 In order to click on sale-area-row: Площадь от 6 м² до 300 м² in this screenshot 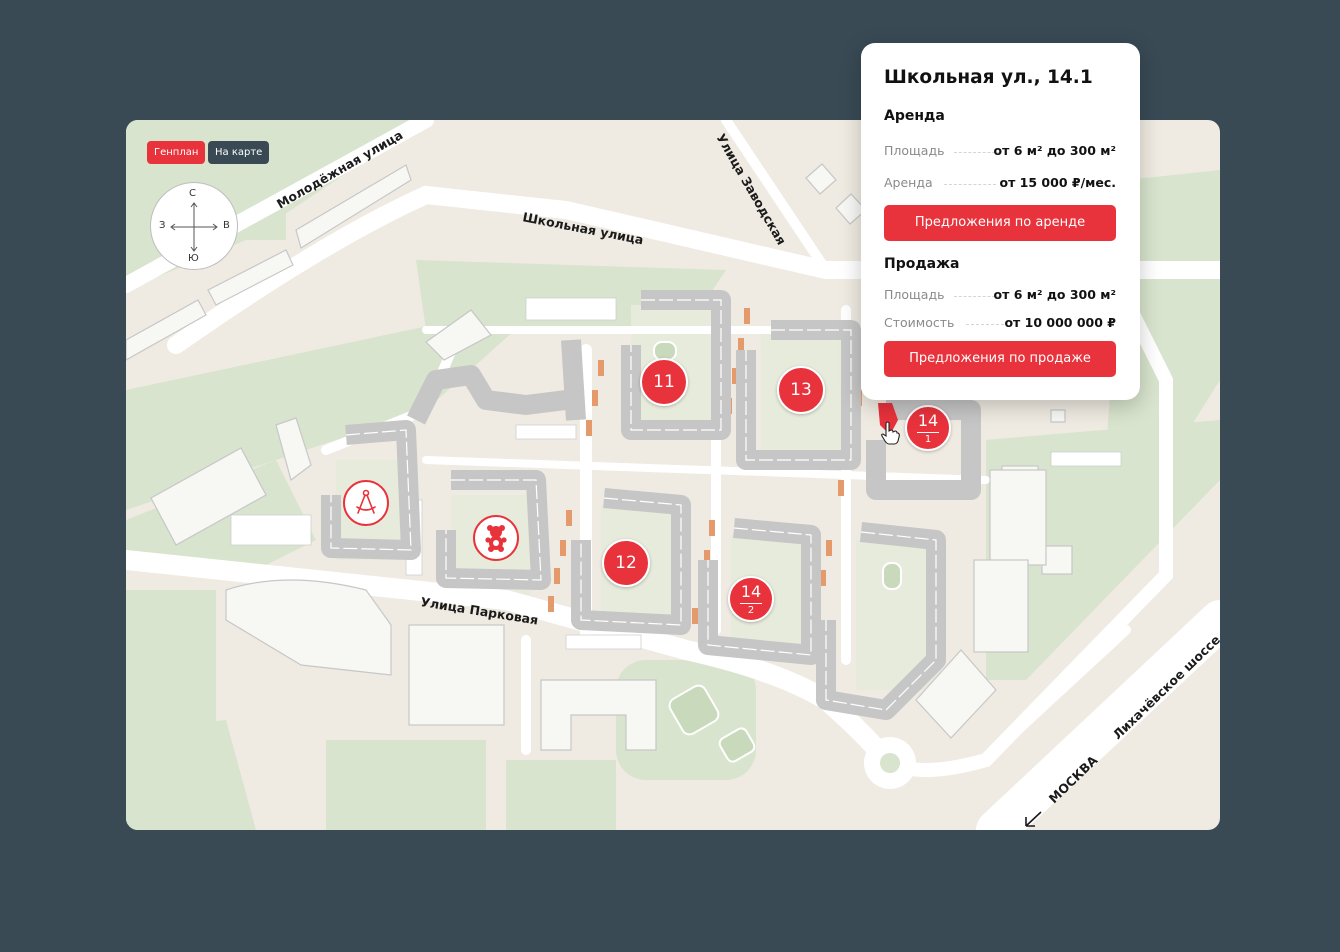, I will do `click(1000, 296)`.